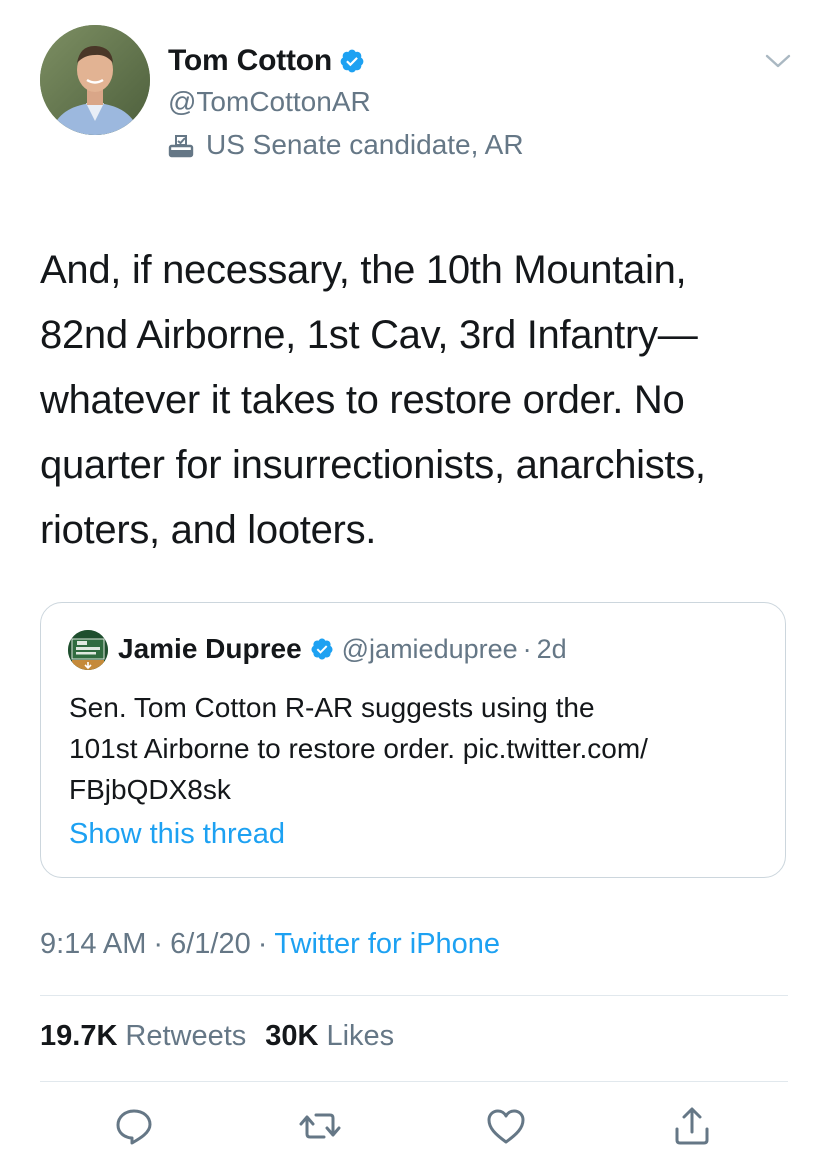  I want to click on author-handle: @TomCottonAR, so click(269, 102).